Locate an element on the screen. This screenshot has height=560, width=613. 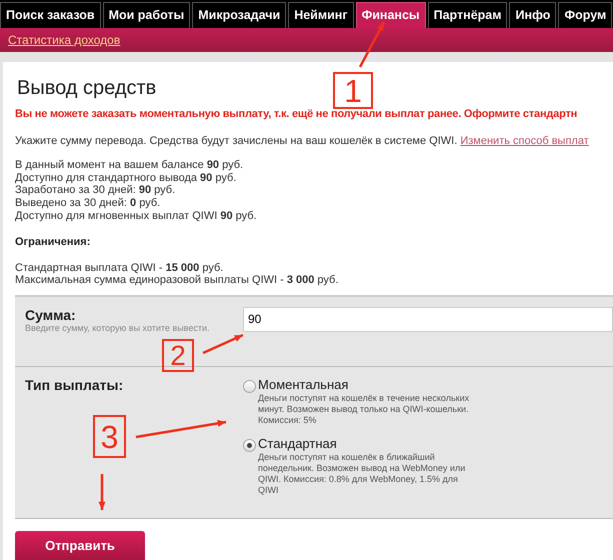
nav-tab: Нейминг is located at coordinates (321, 15).